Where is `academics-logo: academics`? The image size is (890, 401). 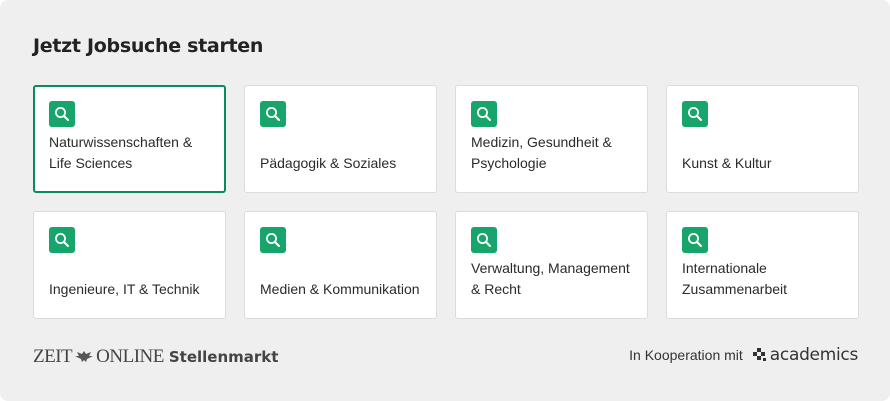 academics-logo: academics is located at coordinates (814, 355).